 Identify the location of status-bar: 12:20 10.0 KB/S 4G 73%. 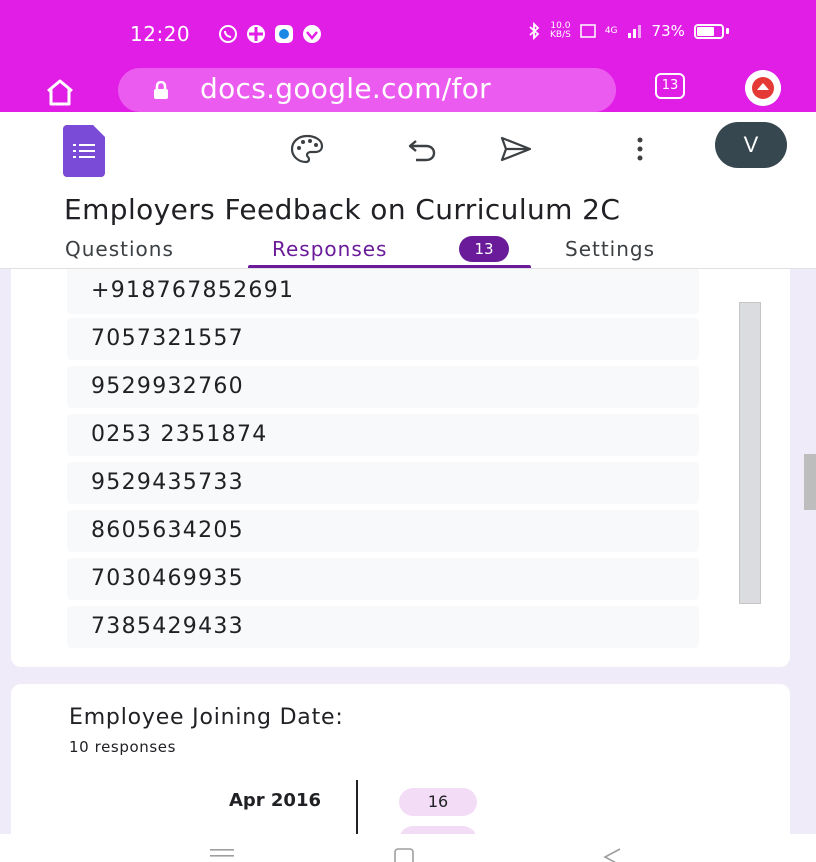
(408, 30).